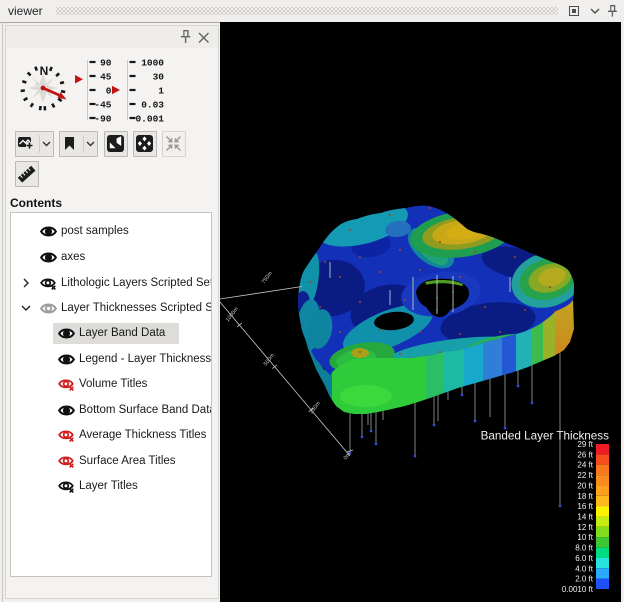 This screenshot has width=624, height=602. What do you see at coordinates (584, 579) in the screenshot?
I see `svg-text: 2.0 ft` at bounding box center [584, 579].